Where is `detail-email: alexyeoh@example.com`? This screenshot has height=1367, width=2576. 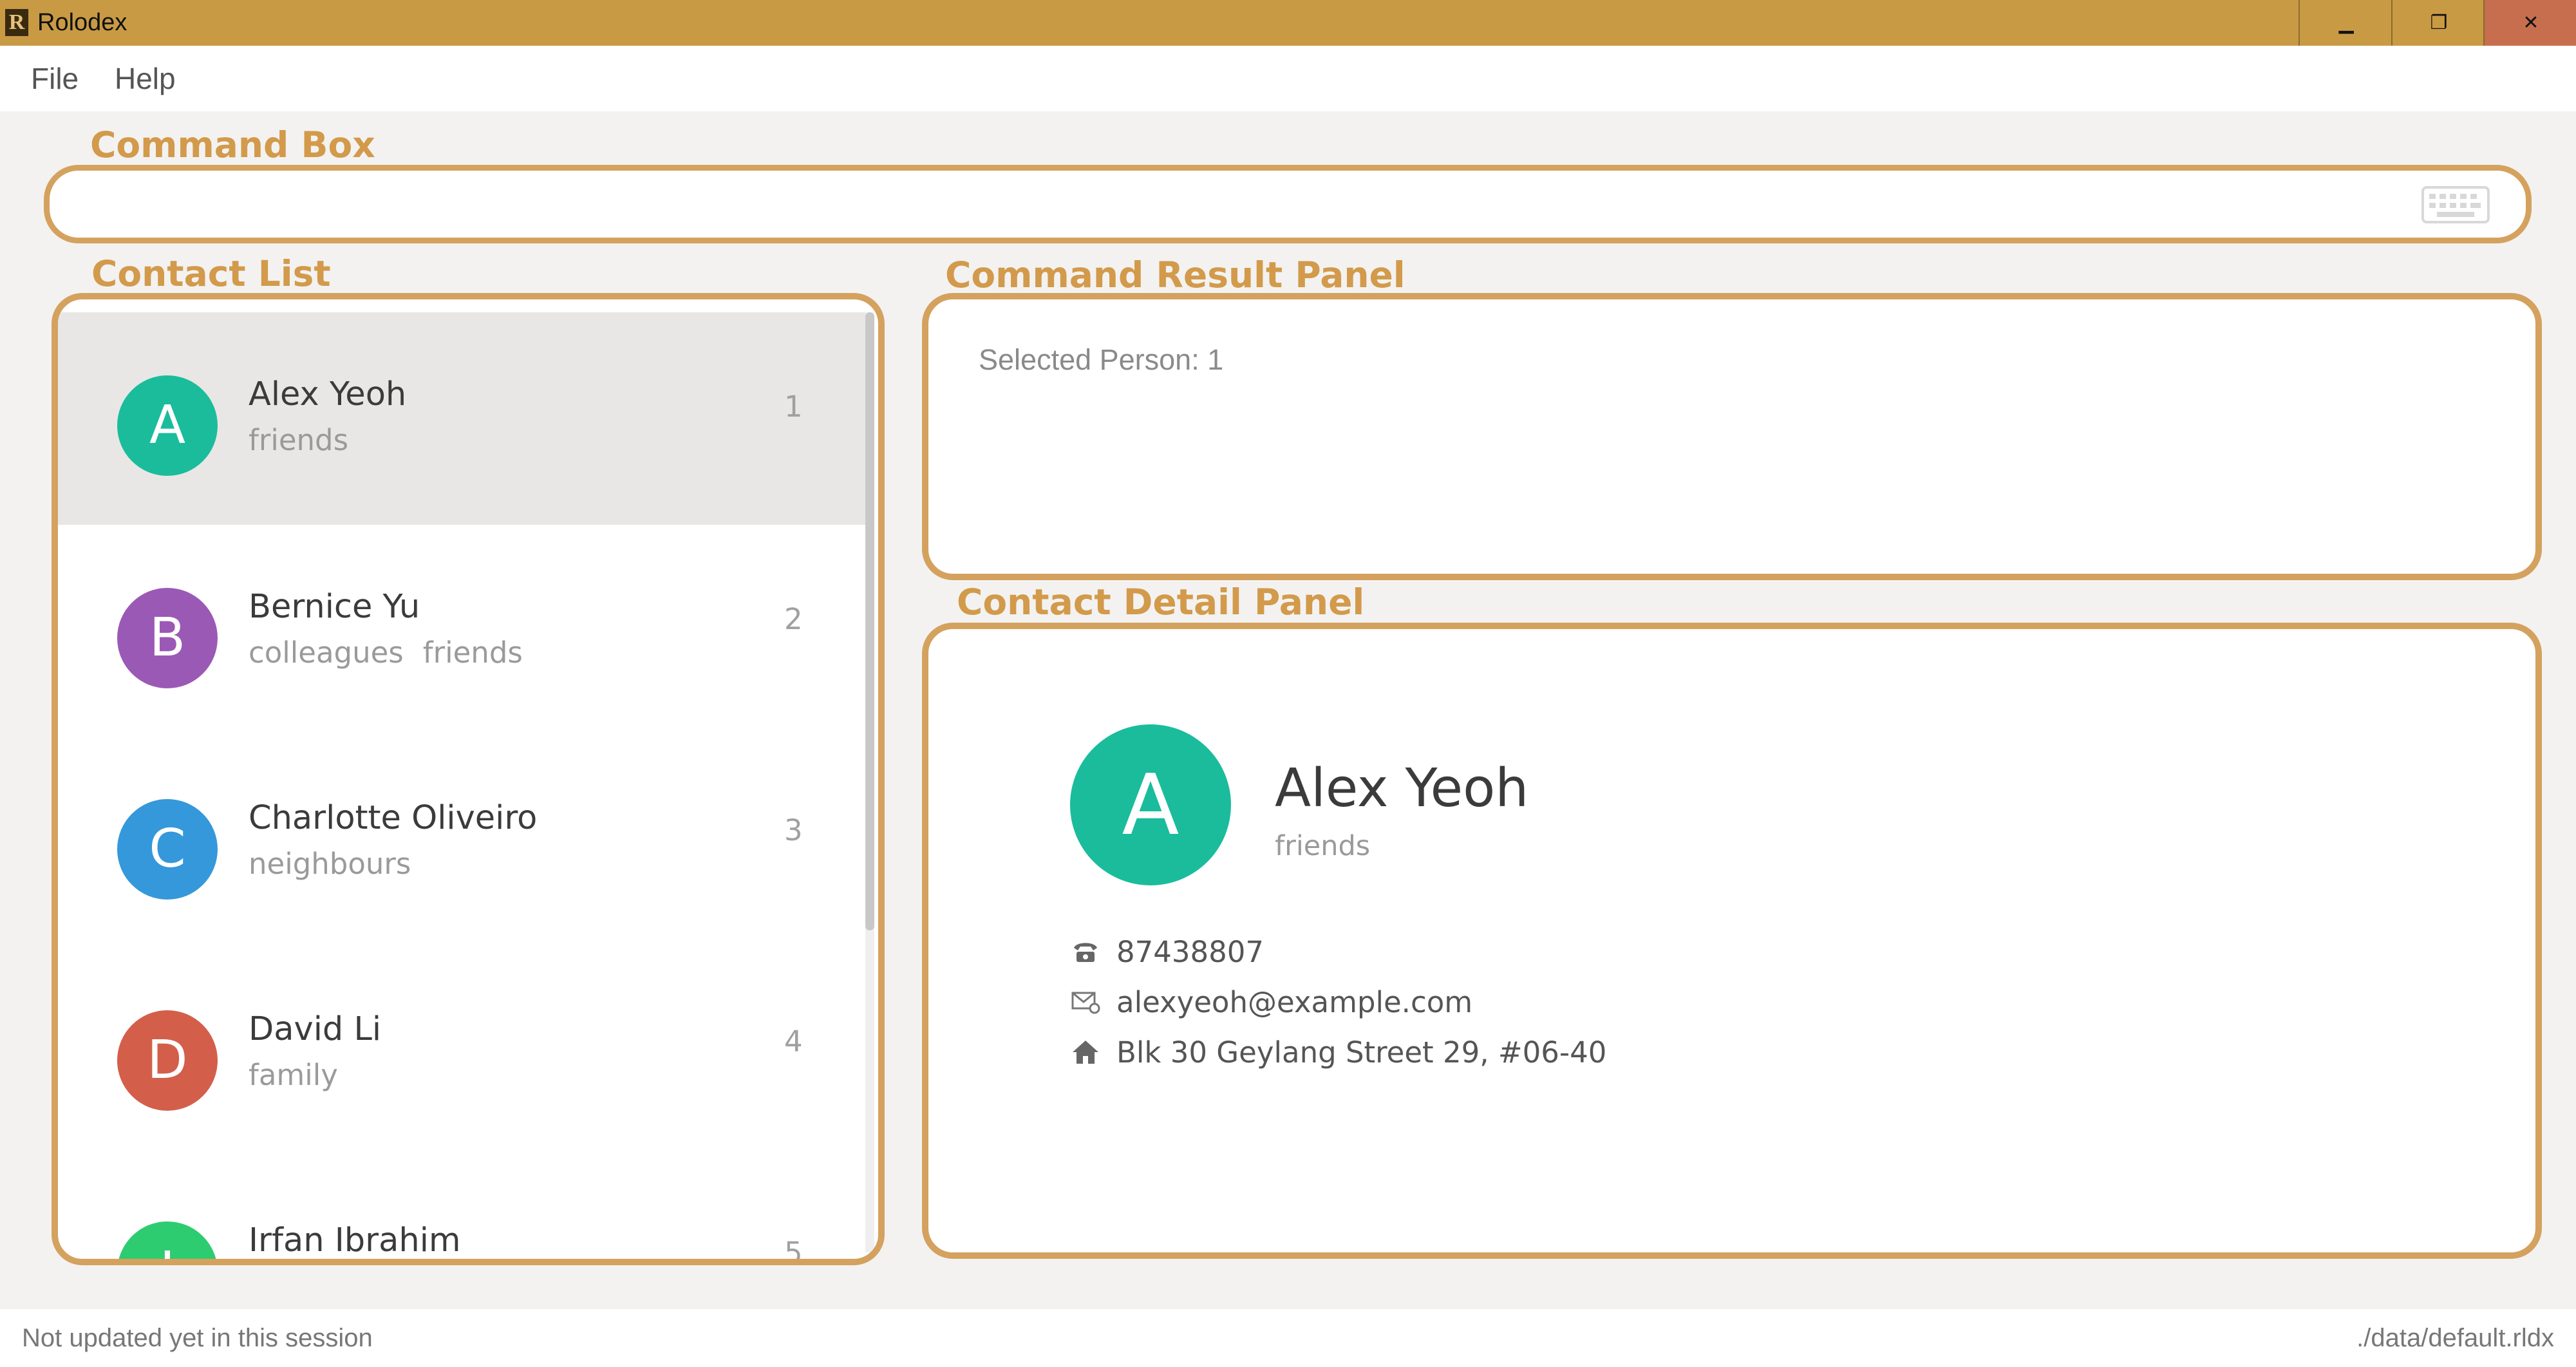
detail-email: alexyeoh@example.com is located at coordinates (1294, 1002).